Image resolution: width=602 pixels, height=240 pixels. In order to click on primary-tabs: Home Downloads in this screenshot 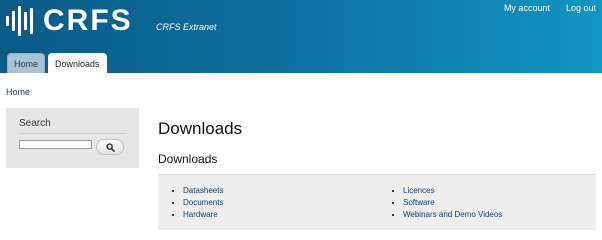, I will do `click(57, 63)`.